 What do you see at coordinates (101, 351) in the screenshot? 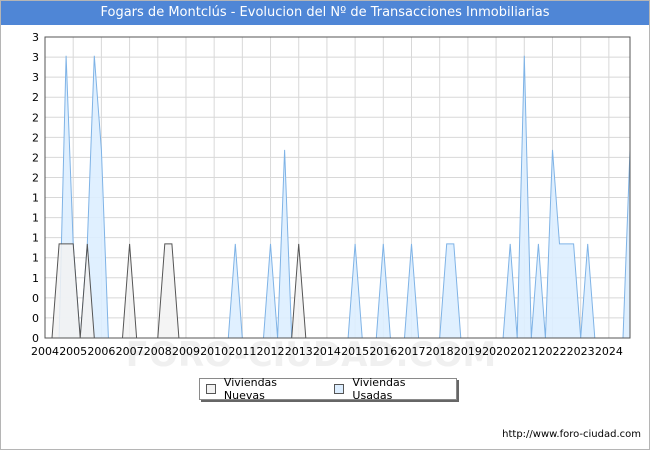
I see `x-tick-label: 2006` at bounding box center [101, 351].